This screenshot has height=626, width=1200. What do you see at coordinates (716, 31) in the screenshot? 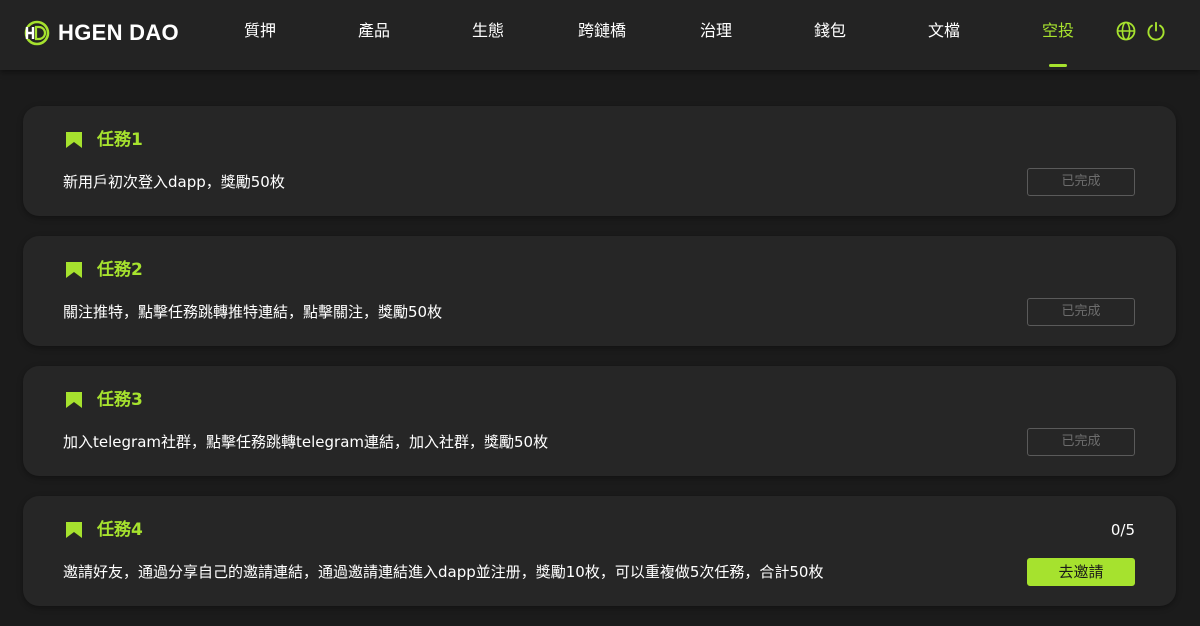
I see `nav-item-governance: 治理` at bounding box center [716, 31].